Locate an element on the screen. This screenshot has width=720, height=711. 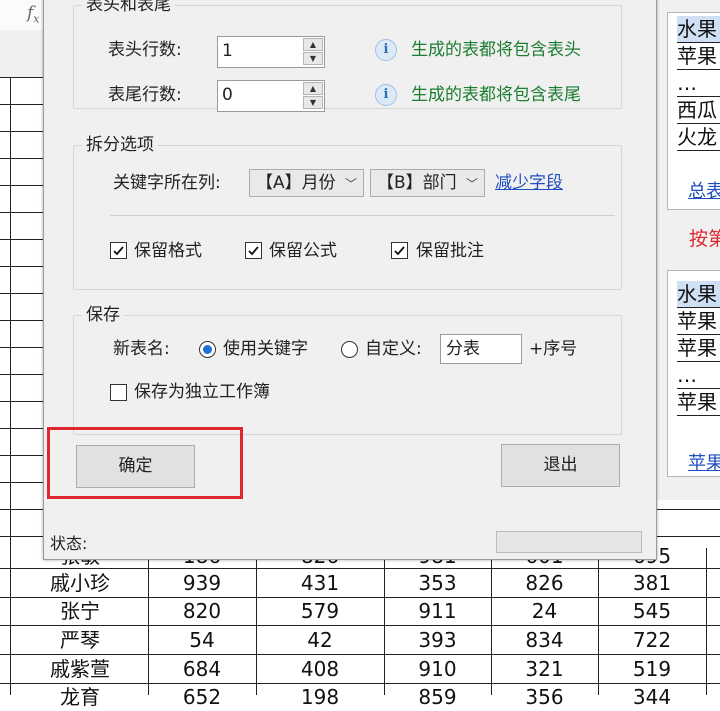
keep-comment-label: 保留批注 is located at coordinates (450, 251).